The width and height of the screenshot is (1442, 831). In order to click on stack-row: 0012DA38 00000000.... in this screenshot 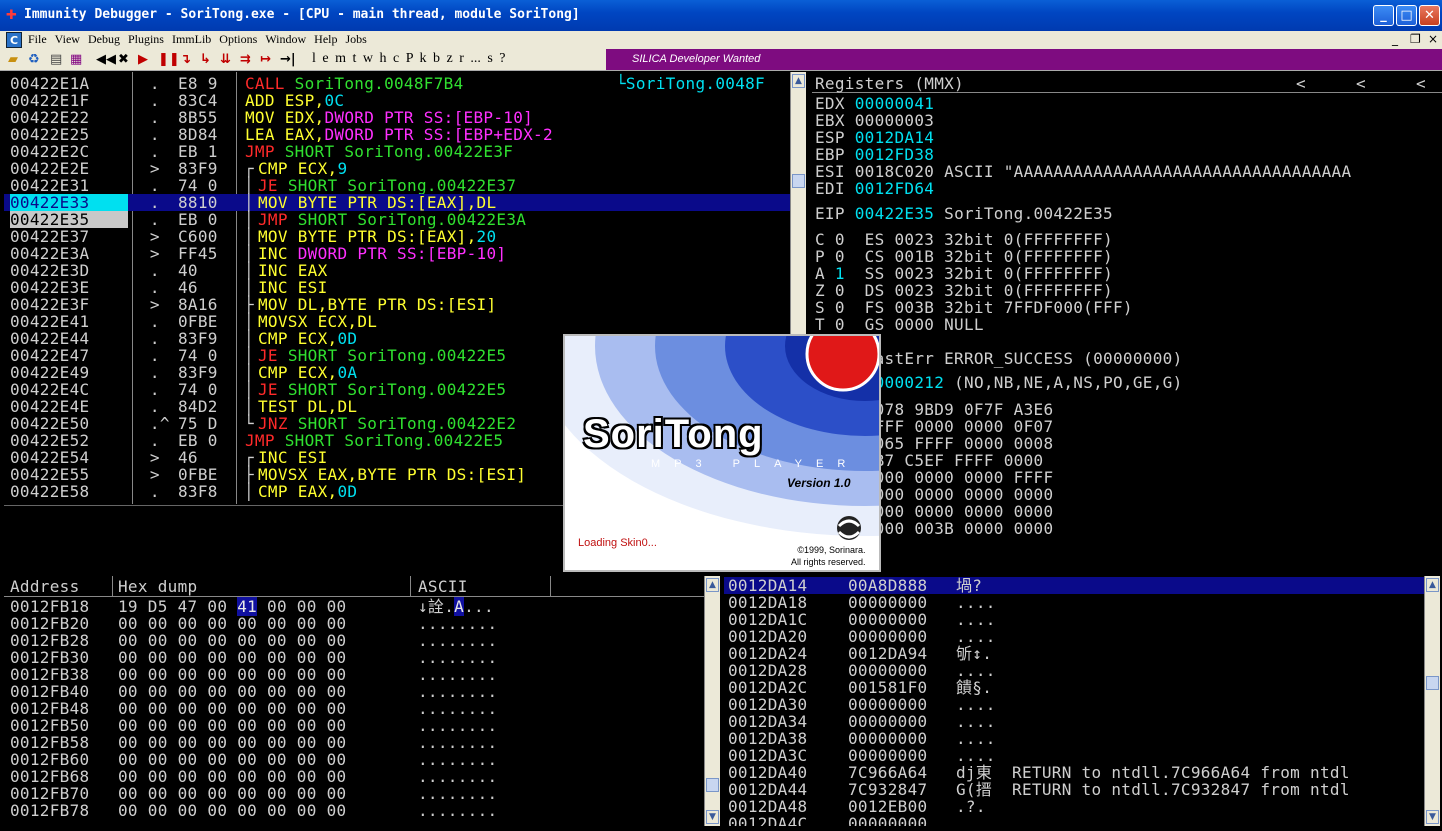, I will do `click(1074, 738)`.